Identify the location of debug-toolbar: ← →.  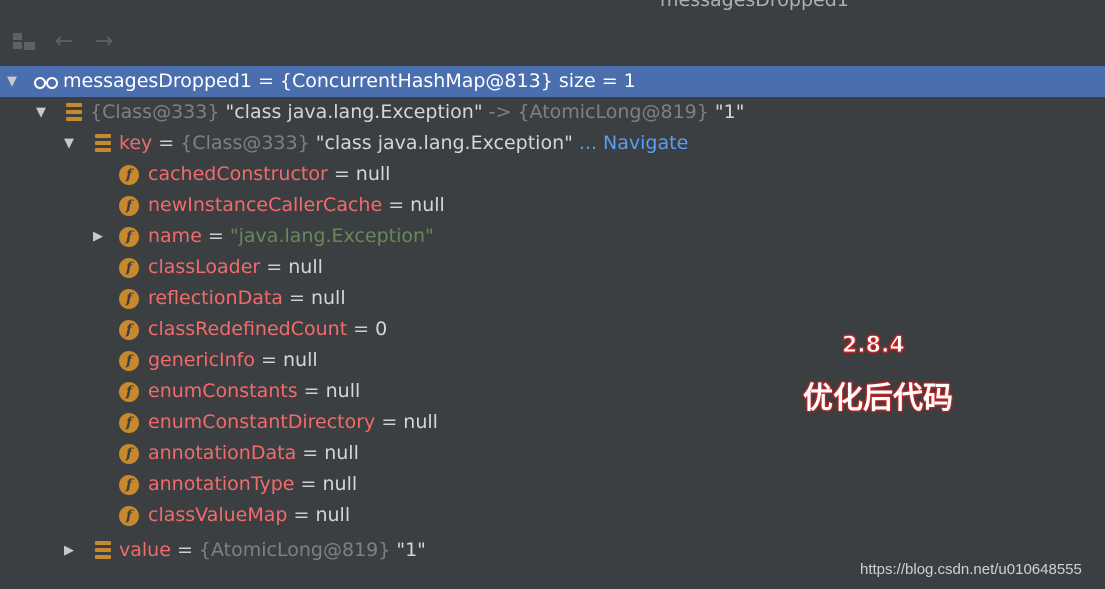
(552, 41).